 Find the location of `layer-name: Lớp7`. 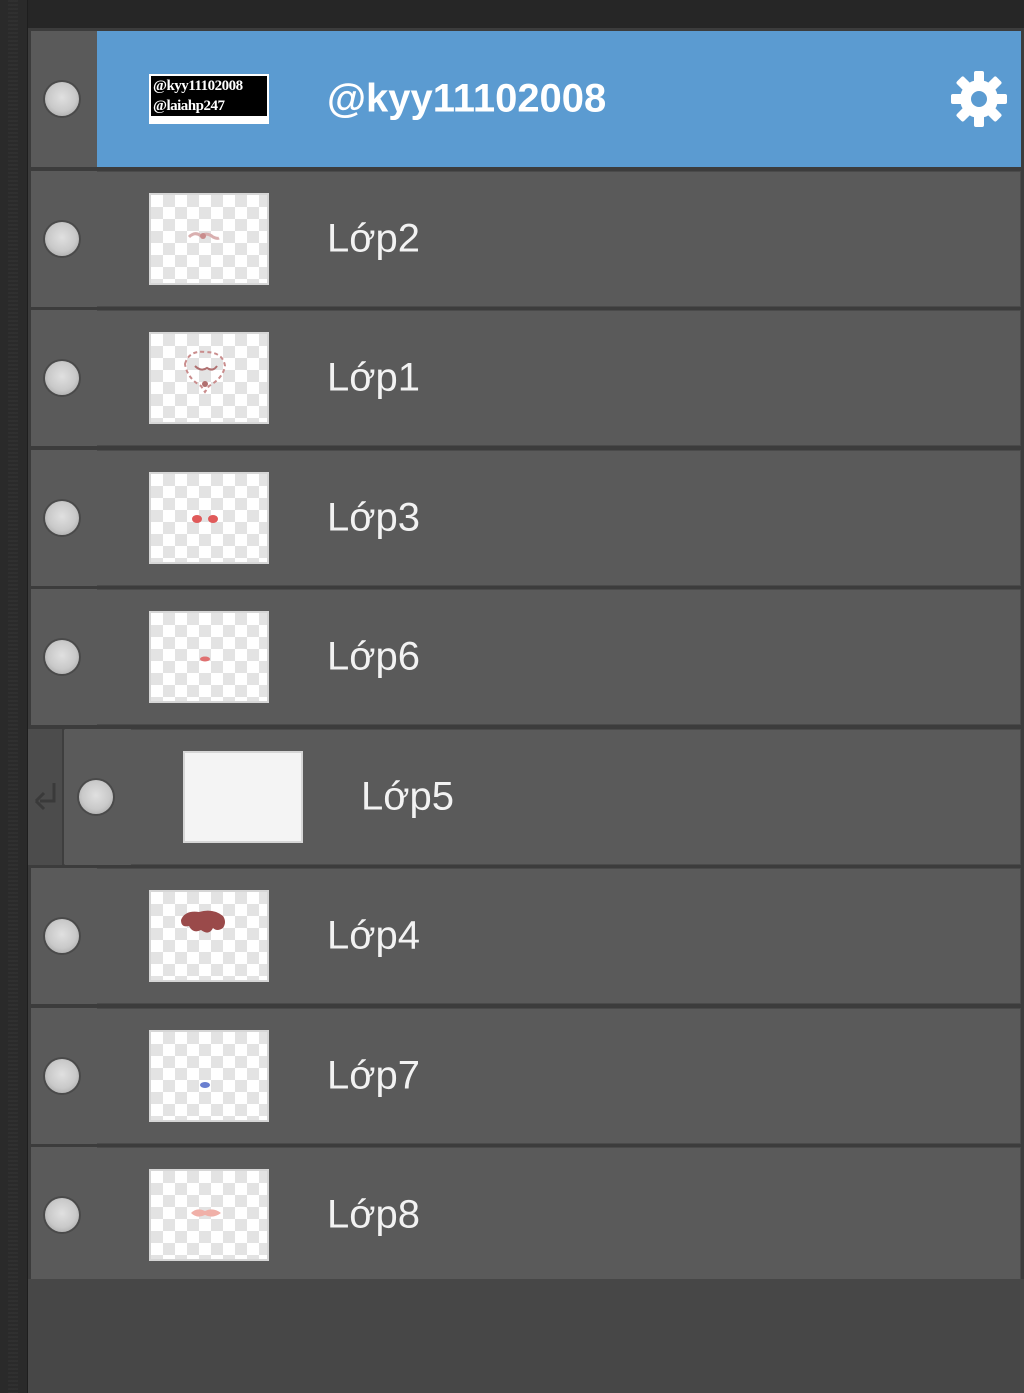

layer-name: Lớp7 is located at coordinates (373, 1075).